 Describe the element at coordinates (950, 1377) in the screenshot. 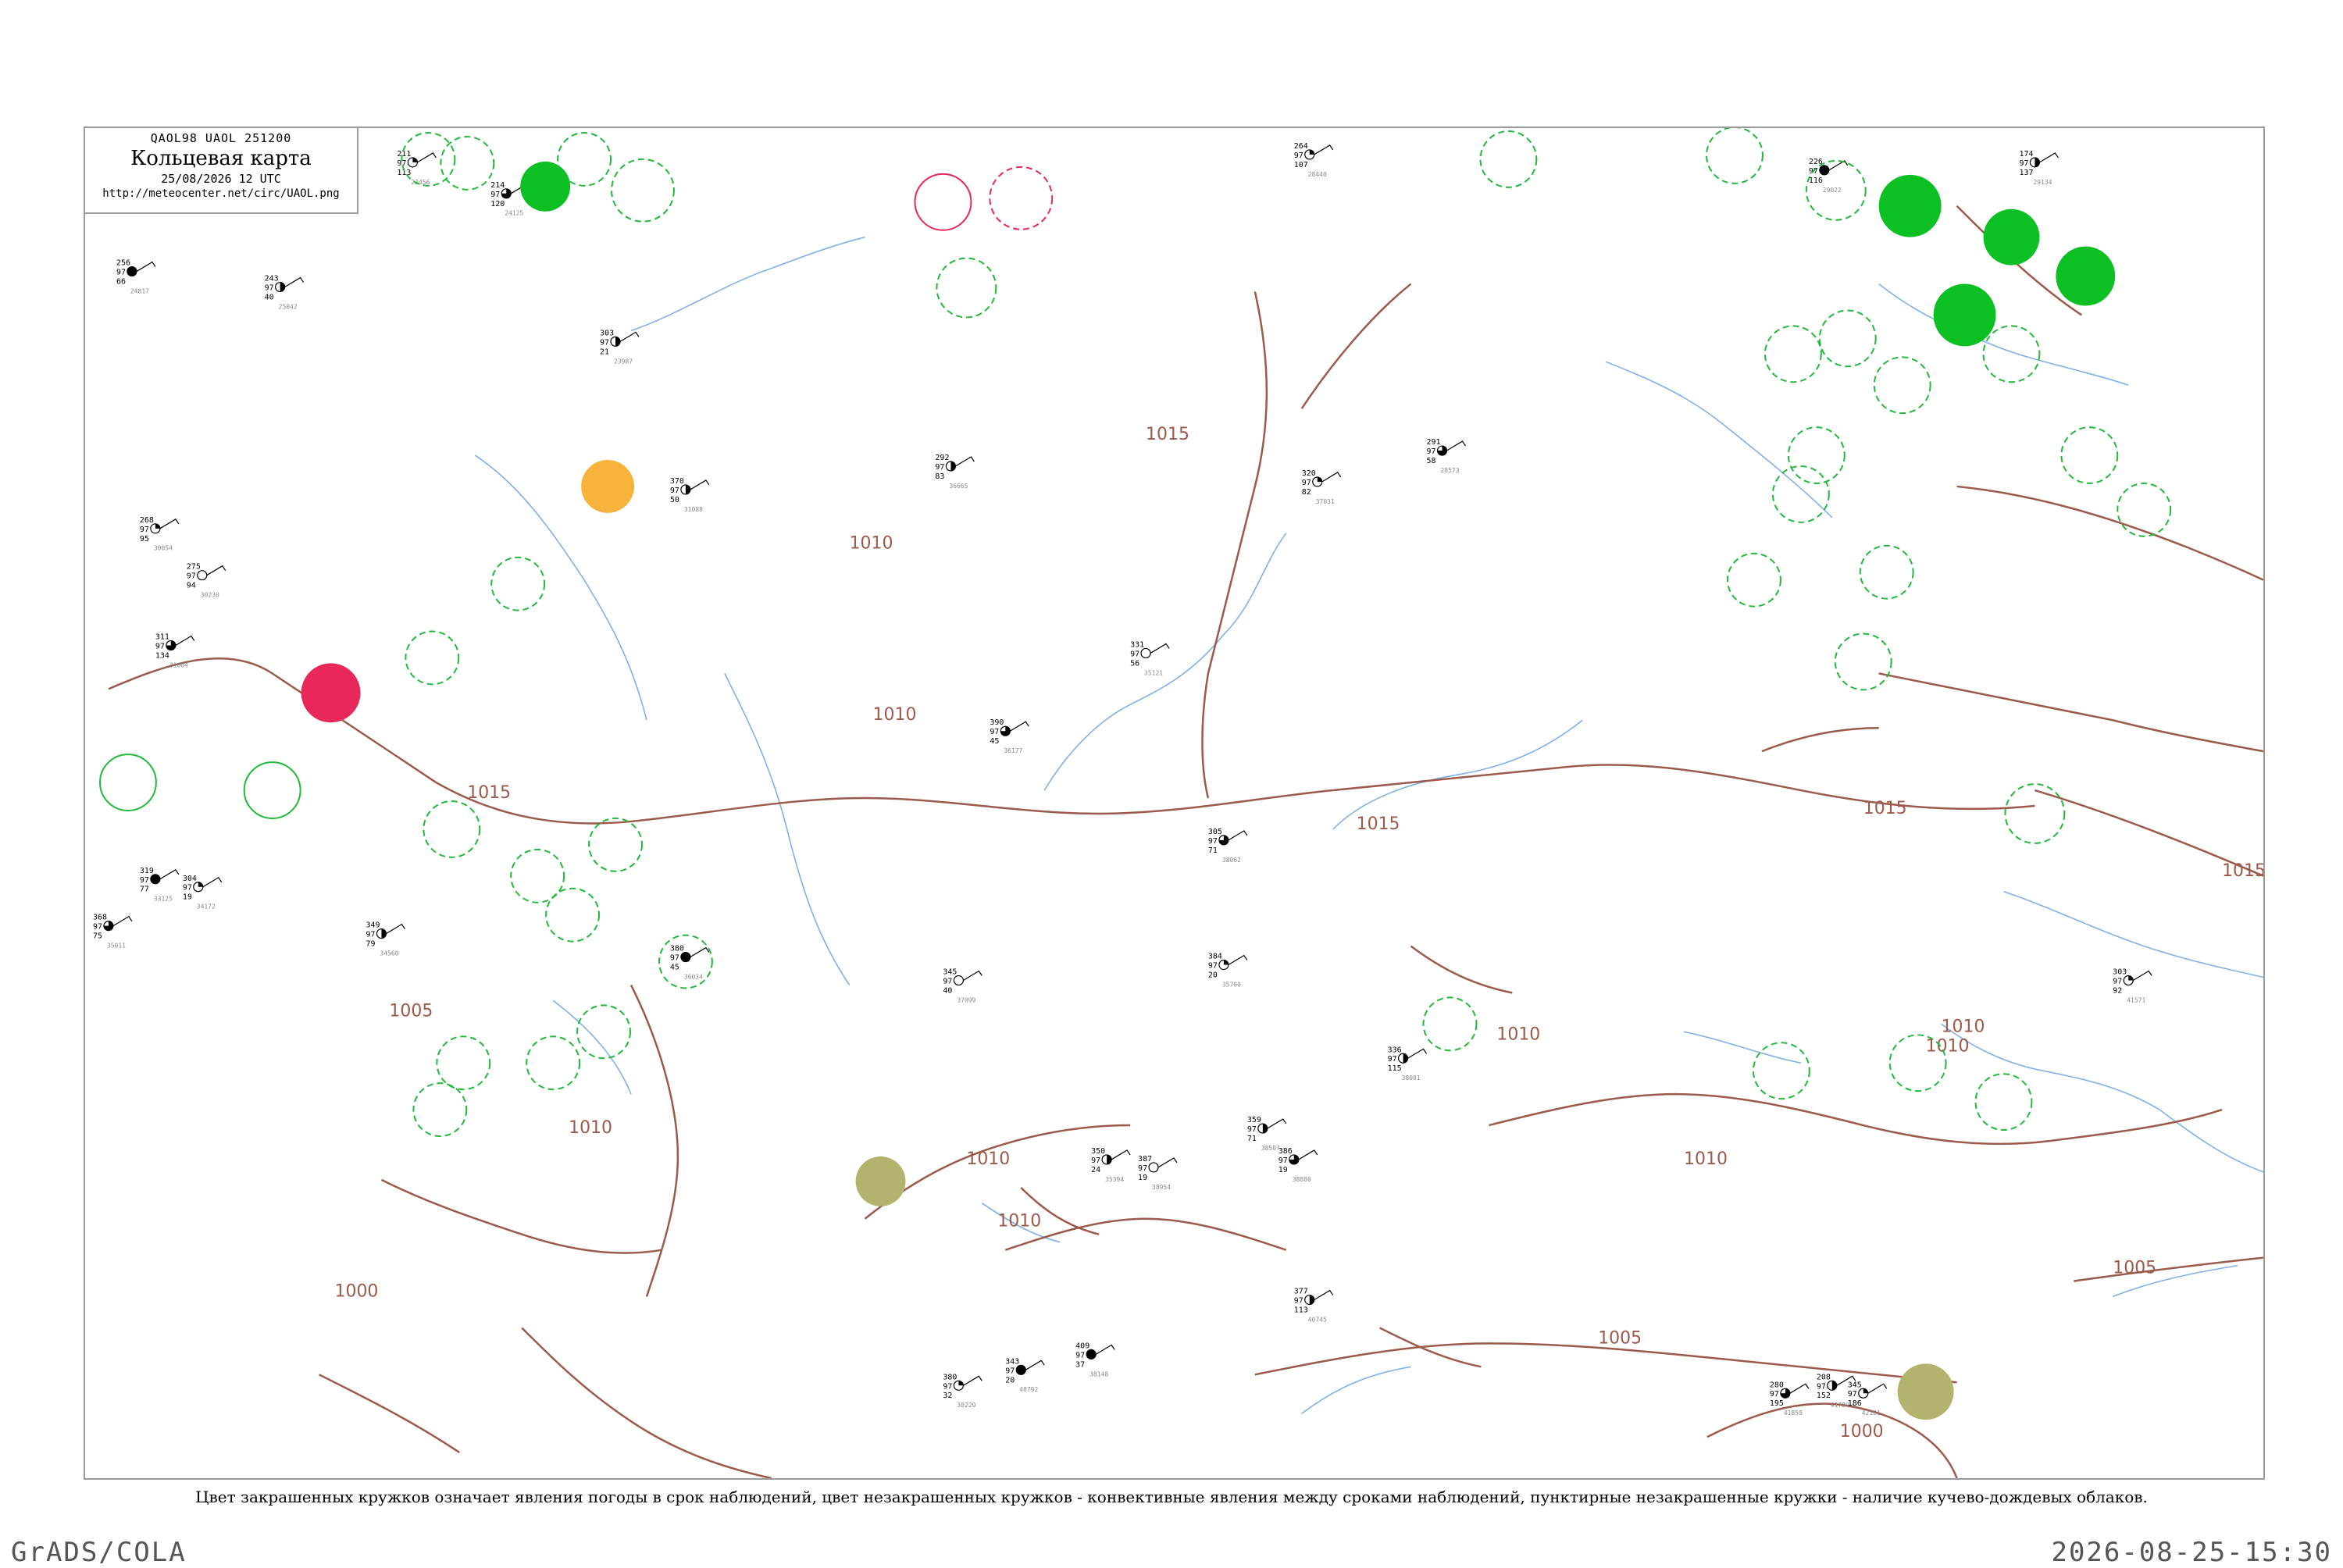

I see `station-pressure: 380` at that location.